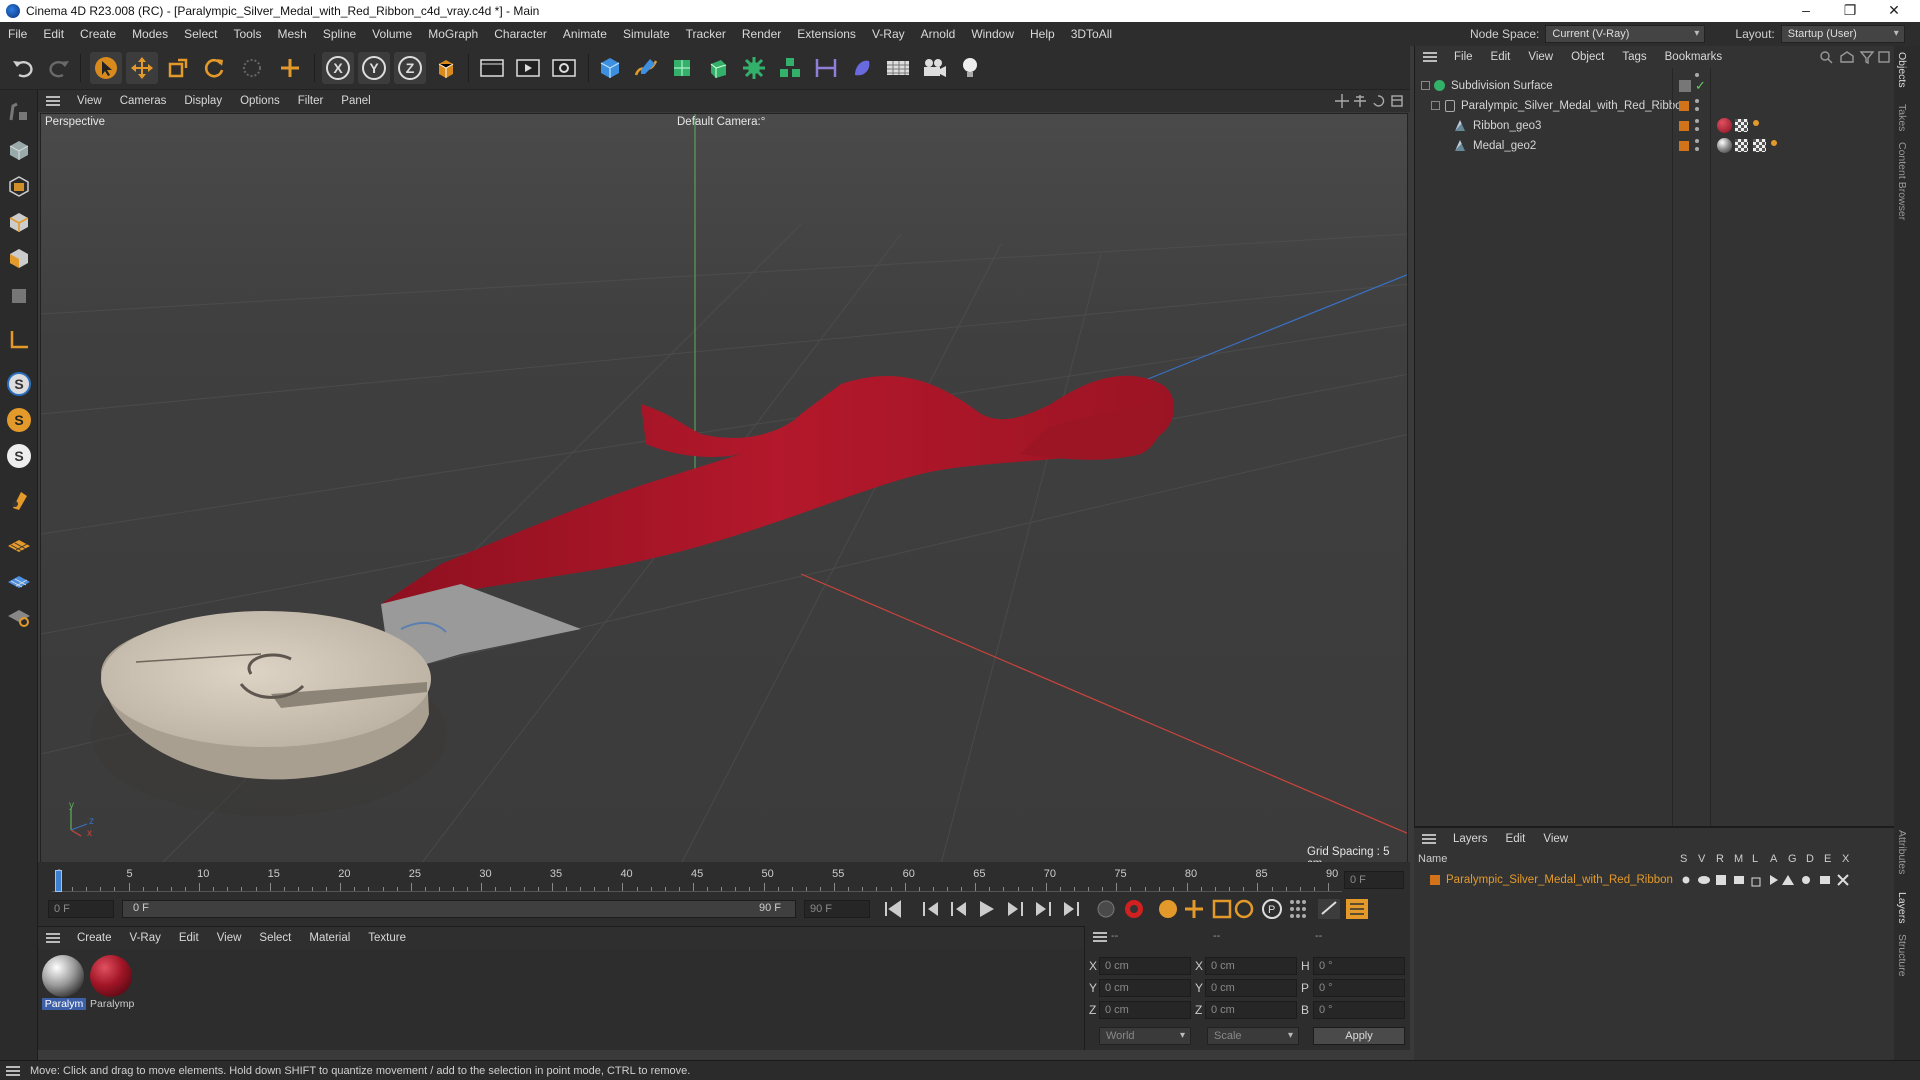 Image resolution: width=1920 pixels, height=1080 pixels. What do you see at coordinates (260, 101) in the screenshot?
I see `vp-menu-options: Options` at bounding box center [260, 101].